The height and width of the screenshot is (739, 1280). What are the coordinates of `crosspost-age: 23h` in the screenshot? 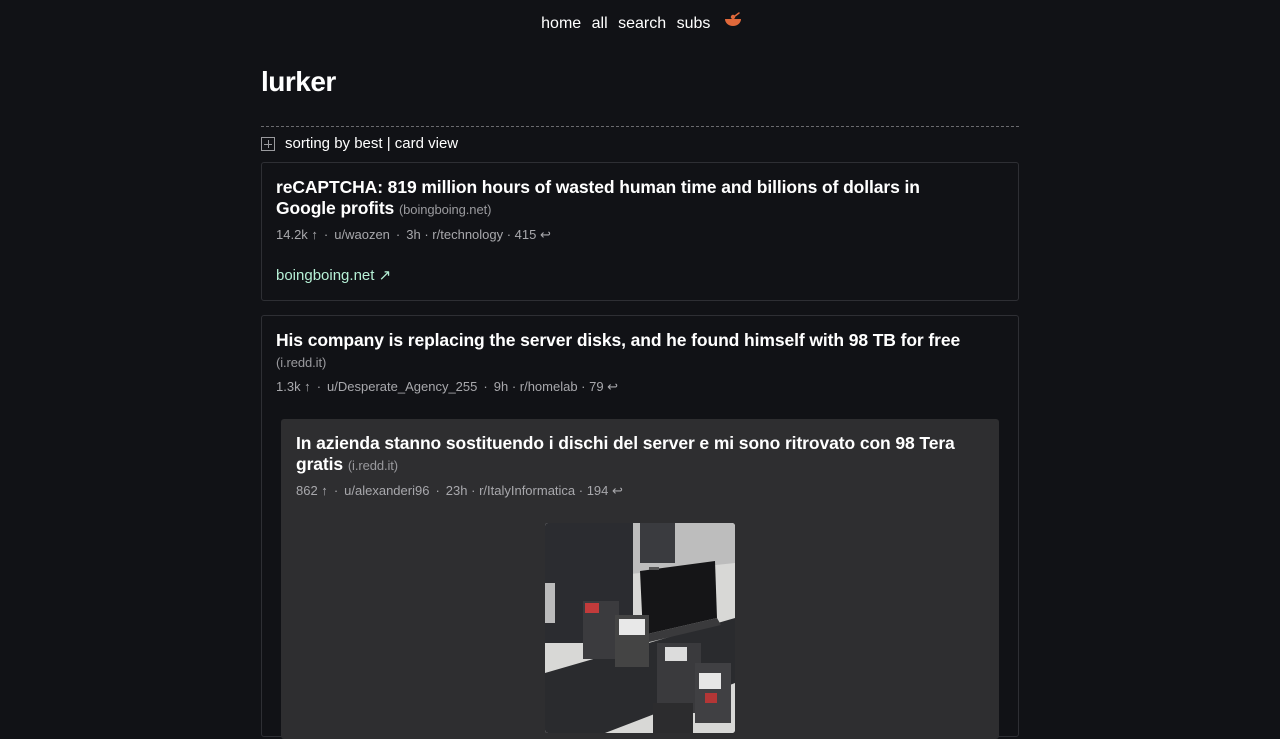 It's located at (456, 490).